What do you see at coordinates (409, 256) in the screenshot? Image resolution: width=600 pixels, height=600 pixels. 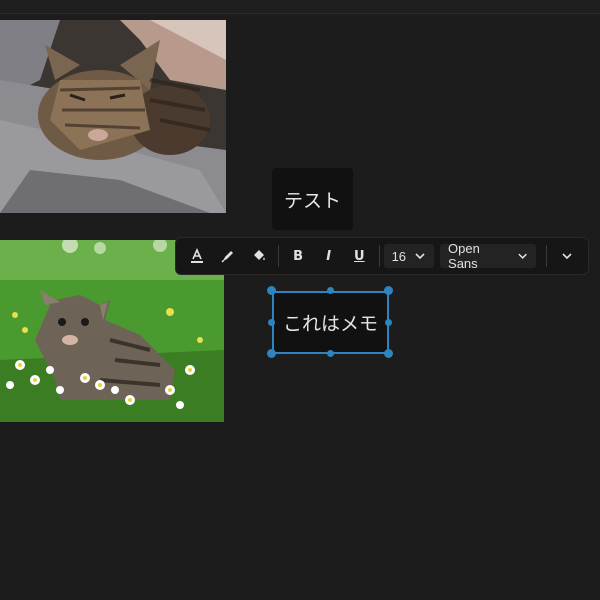 I see `font-size-select: 16` at bounding box center [409, 256].